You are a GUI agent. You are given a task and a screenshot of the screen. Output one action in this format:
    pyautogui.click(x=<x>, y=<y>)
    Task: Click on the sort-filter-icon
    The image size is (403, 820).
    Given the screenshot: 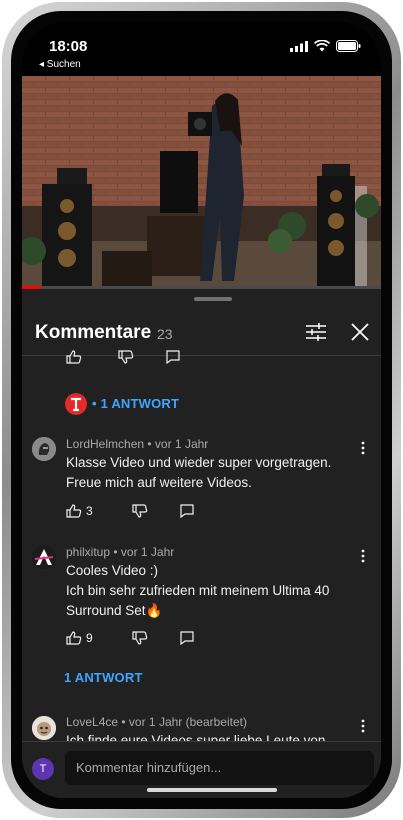 What is the action you would take?
    pyautogui.click(x=316, y=332)
    